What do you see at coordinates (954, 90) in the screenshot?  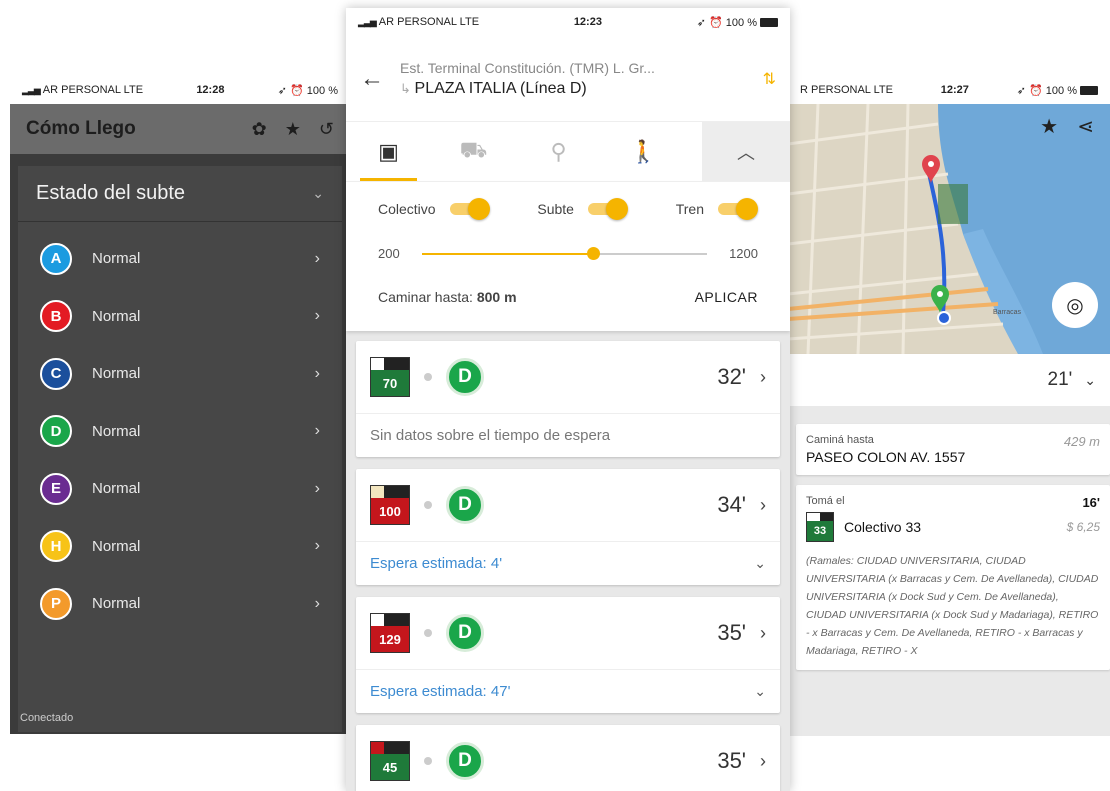 I see `clock: 12:27` at bounding box center [954, 90].